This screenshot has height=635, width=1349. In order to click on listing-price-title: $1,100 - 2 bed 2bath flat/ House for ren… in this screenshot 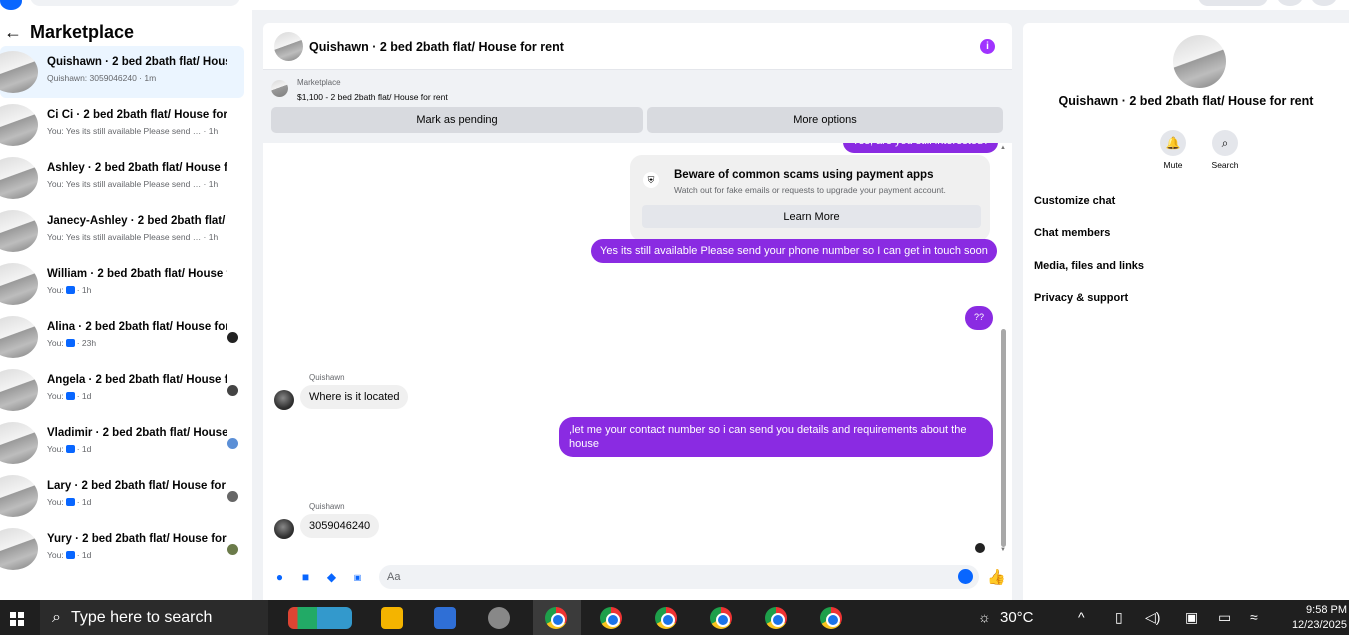, I will do `click(372, 97)`.